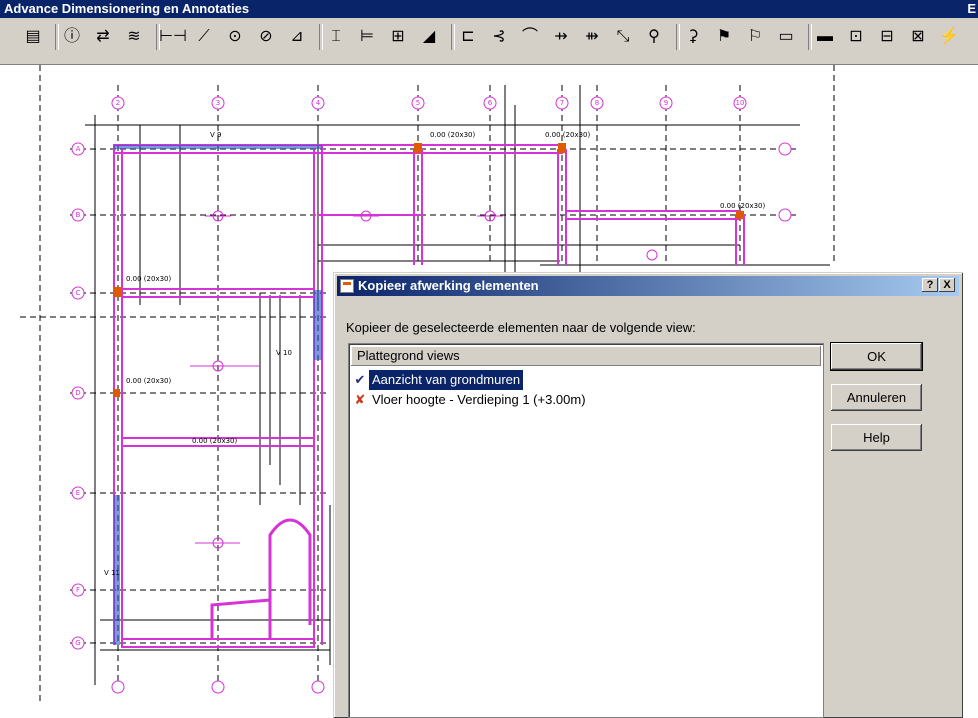 This screenshot has height=718, width=978. What do you see at coordinates (33, 37) in the screenshot?
I see `properties-icon: ▤` at bounding box center [33, 37].